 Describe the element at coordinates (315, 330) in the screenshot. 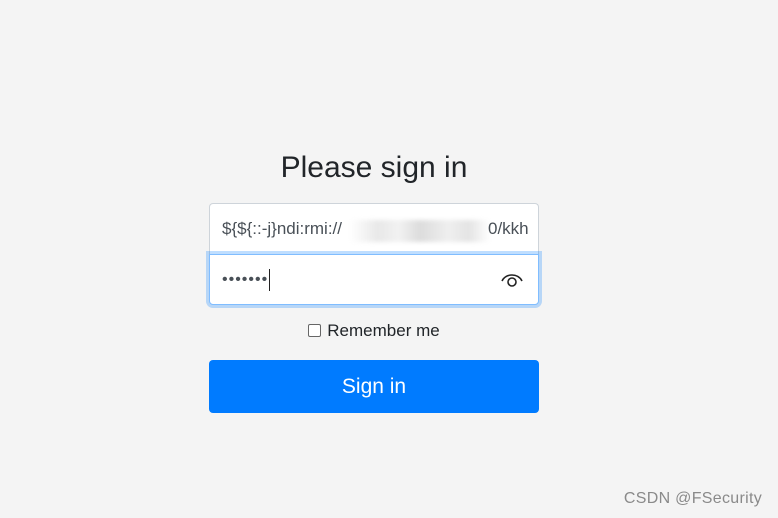

I see `remember-checkbox` at that location.